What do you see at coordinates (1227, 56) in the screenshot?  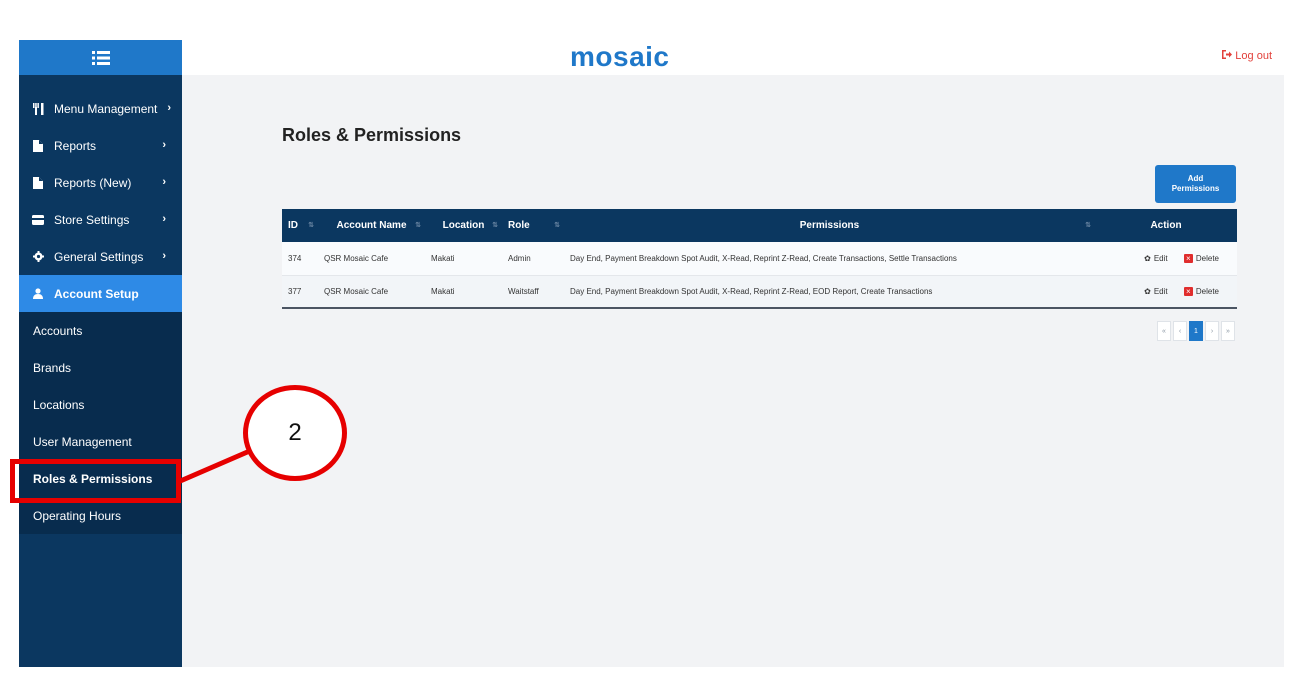 I see `sign-out-icon` at bounding box center [1227, 56].